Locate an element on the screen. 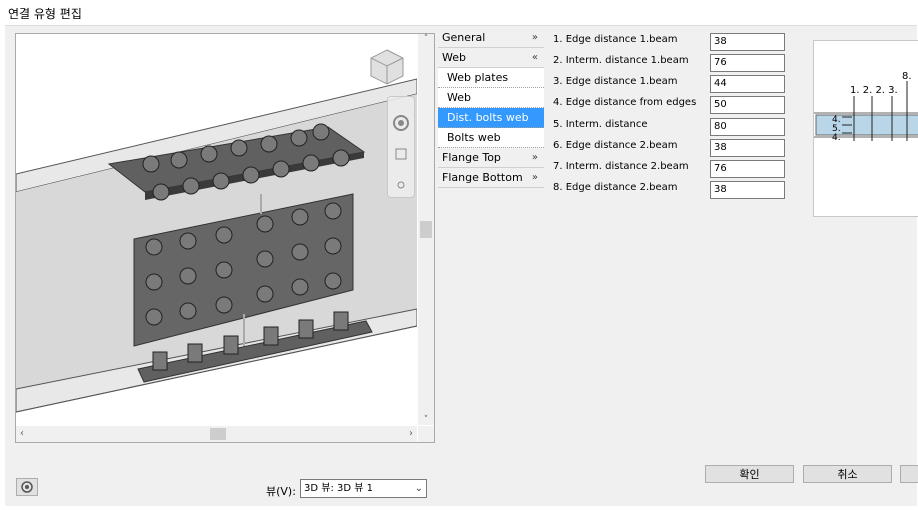 Image resolution: width=918 pixels, height=510 pixels. viewport-vertical-scrollbar: ˄ ˅ is located at coordinates (426, 229).